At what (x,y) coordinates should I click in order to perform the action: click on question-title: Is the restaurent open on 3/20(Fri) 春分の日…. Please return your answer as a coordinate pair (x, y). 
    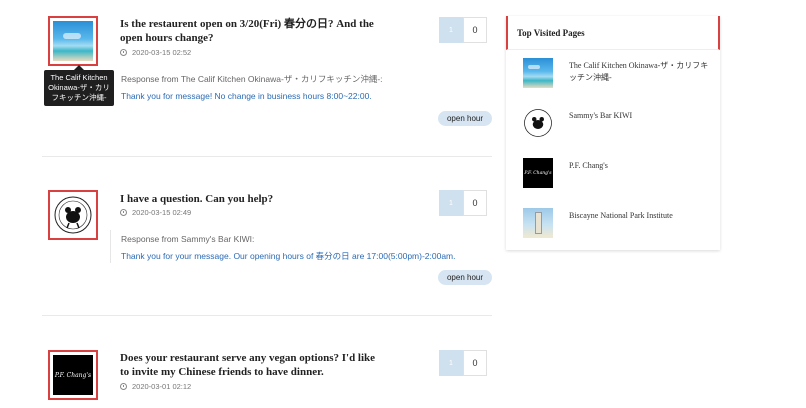
    Looking at the image, I should click on (250, 31).